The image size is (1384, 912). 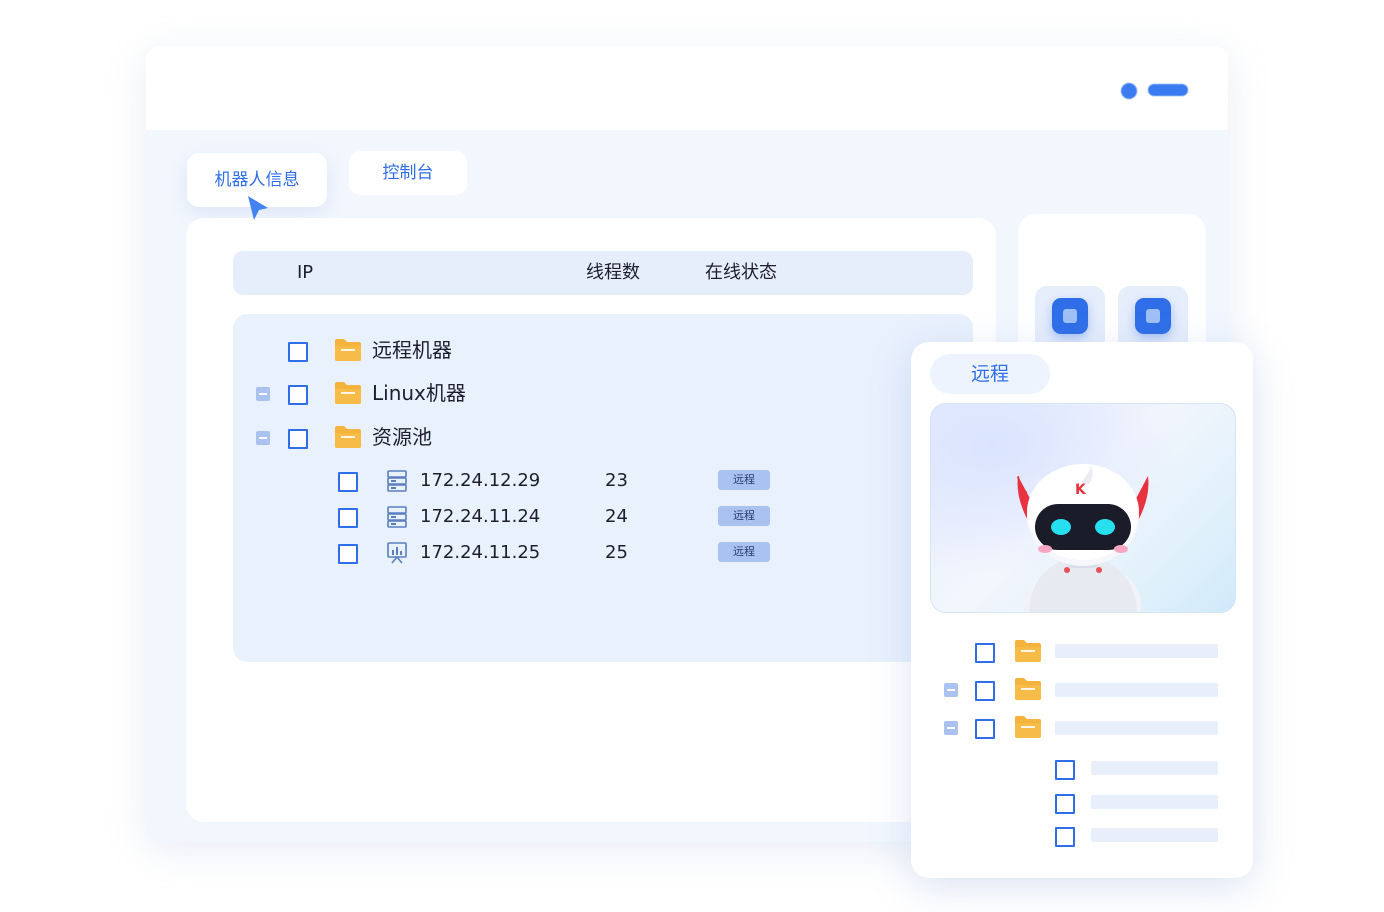 What do you see at coordinates (616, 552) in the screenshot?
I see `machine-threads: 25` at bounding box center [616, 552].